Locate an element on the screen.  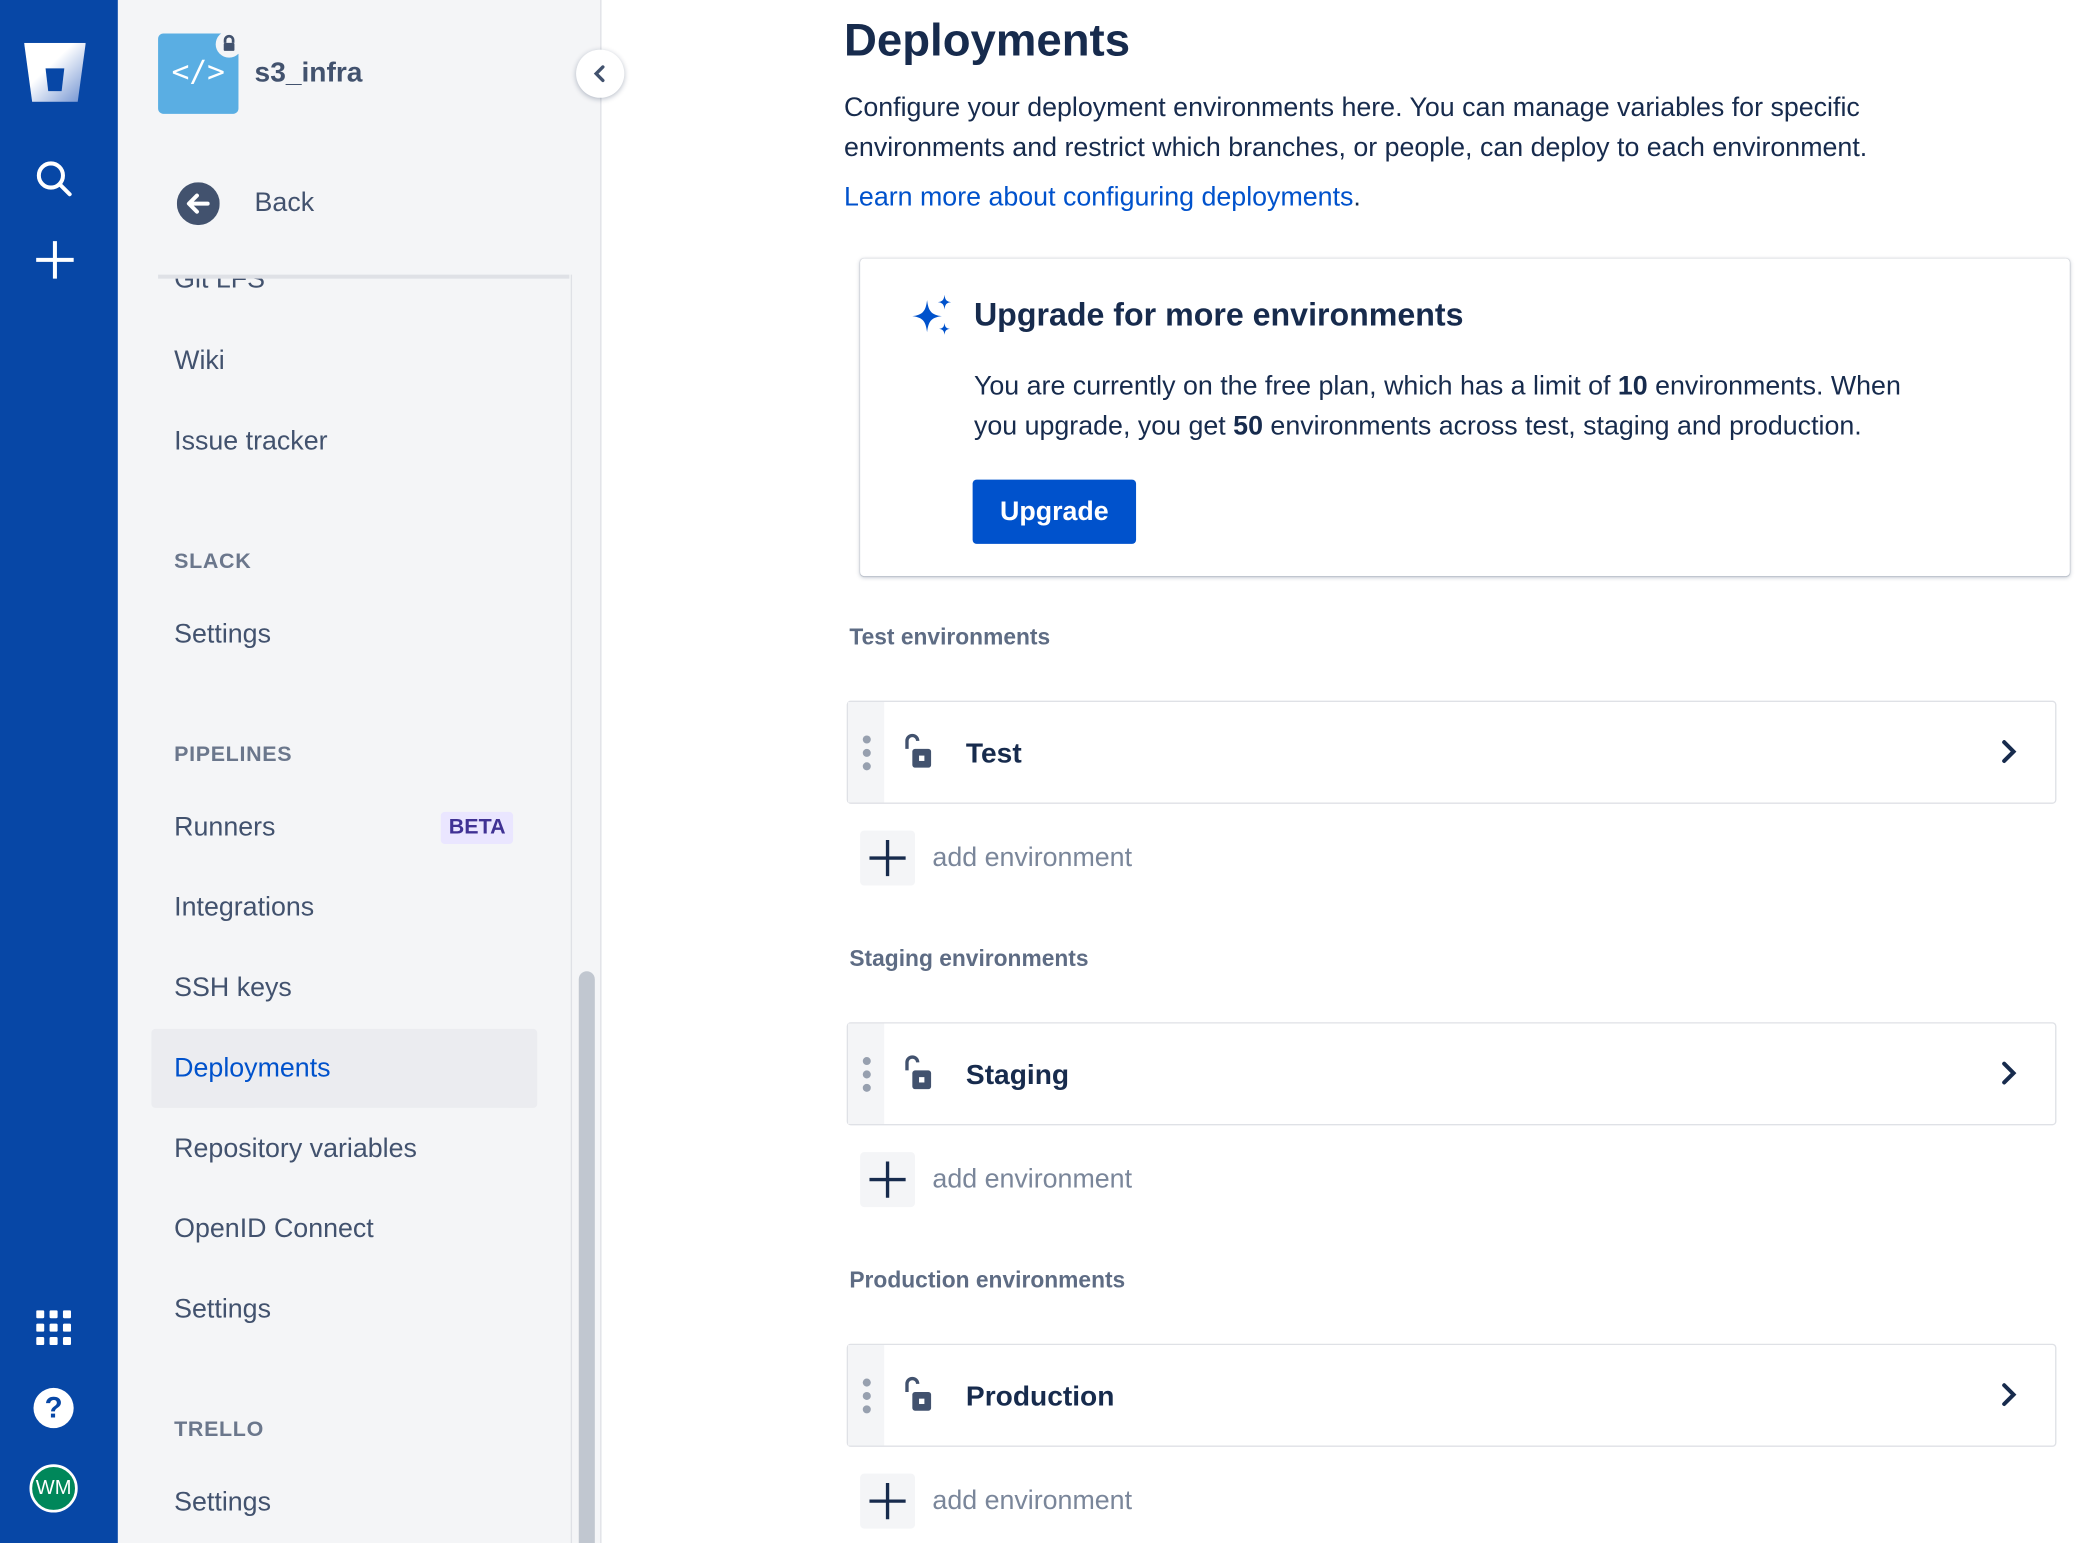
sidebar-item-git-lfs: Git LFS is located at coordinates (219, 286).